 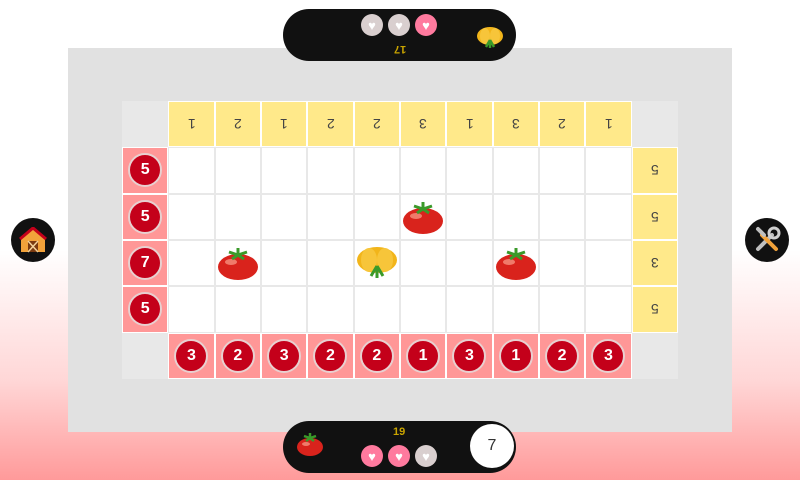 I want to click on right-clue: 5, so click(x=654, y=216).